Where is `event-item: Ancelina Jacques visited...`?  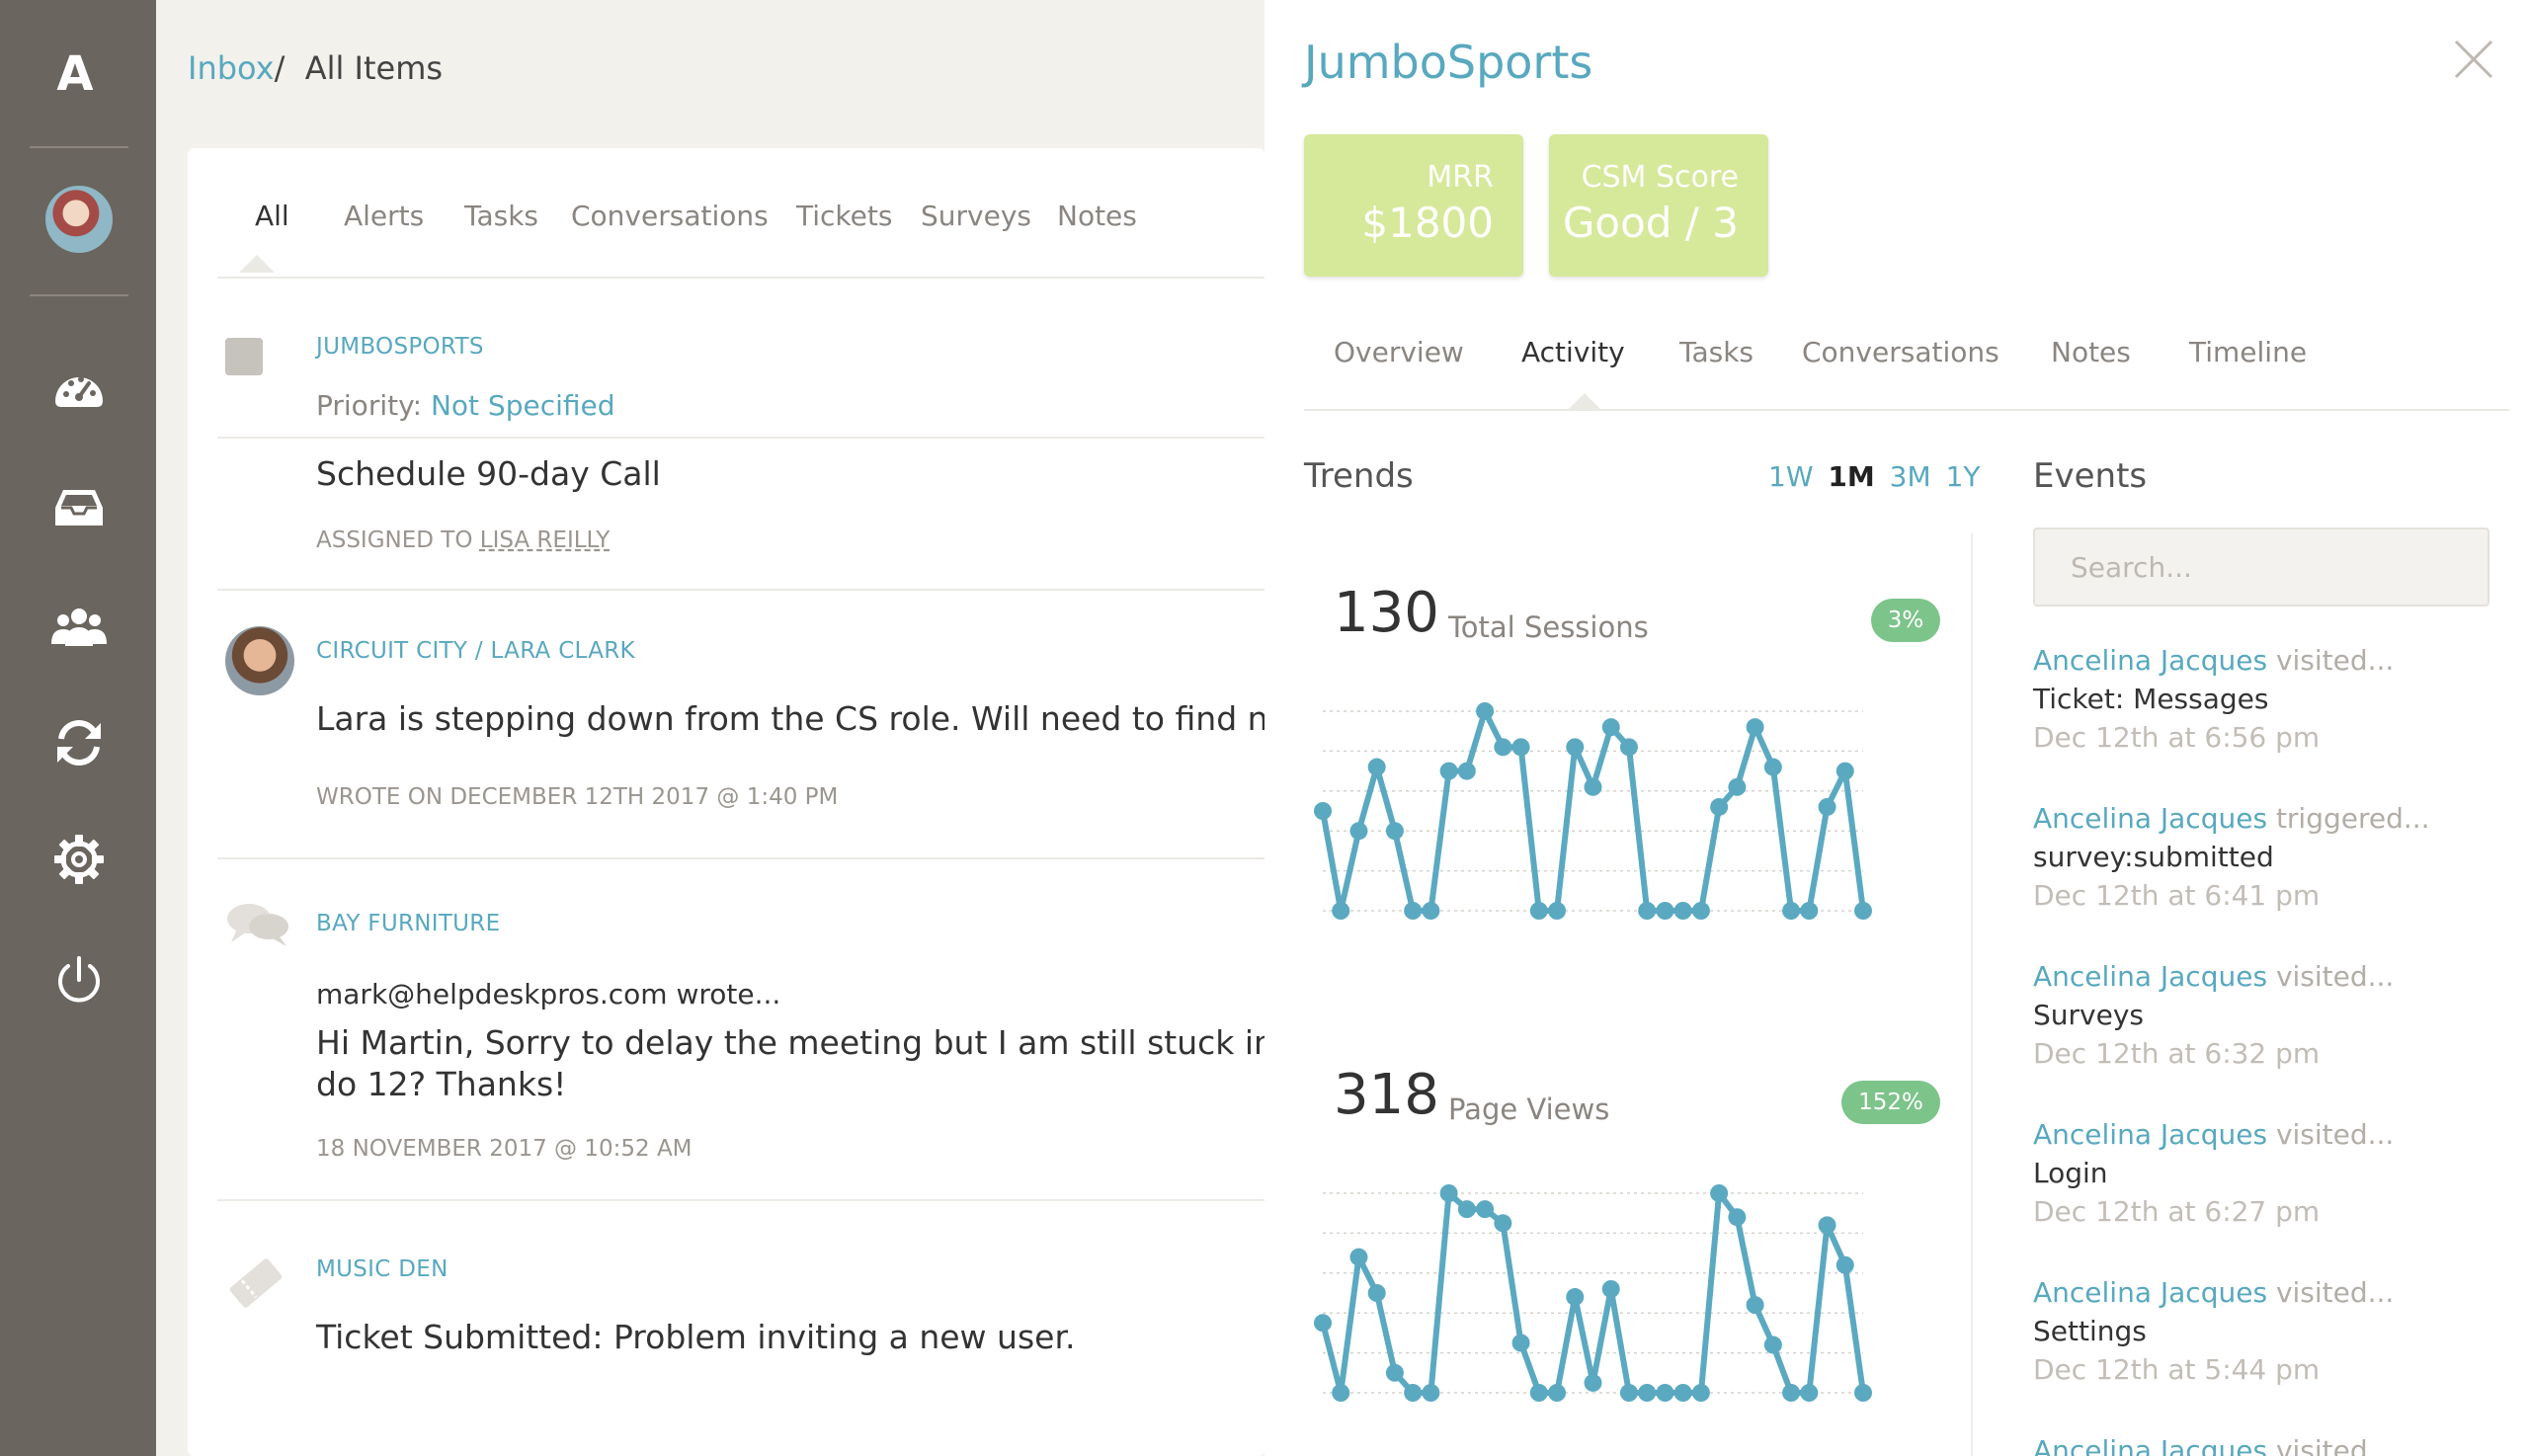
event-item: Ancelina Jacques visited... is located at coordinates (2270, 1445).